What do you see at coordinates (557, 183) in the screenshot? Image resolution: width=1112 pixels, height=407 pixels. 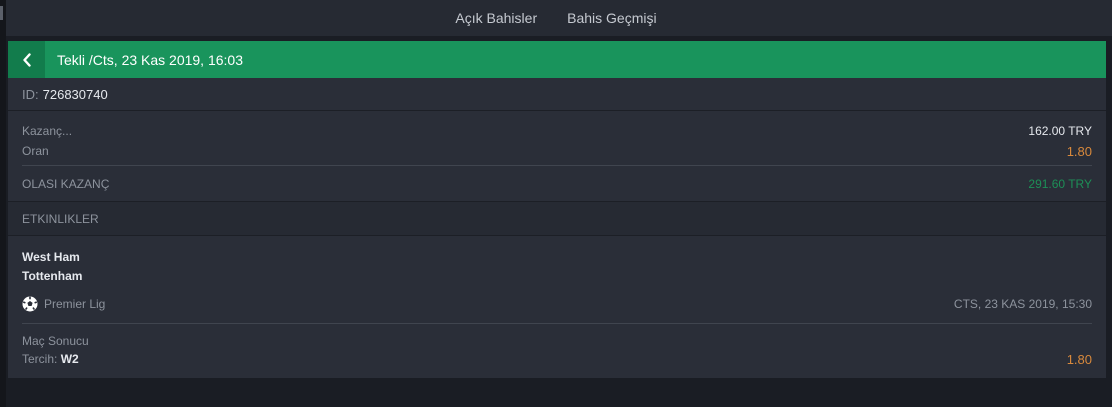 I see `potential-win-row: OLASI KAZANÇ 291.60 TRY` at bounding box center [557, 183].